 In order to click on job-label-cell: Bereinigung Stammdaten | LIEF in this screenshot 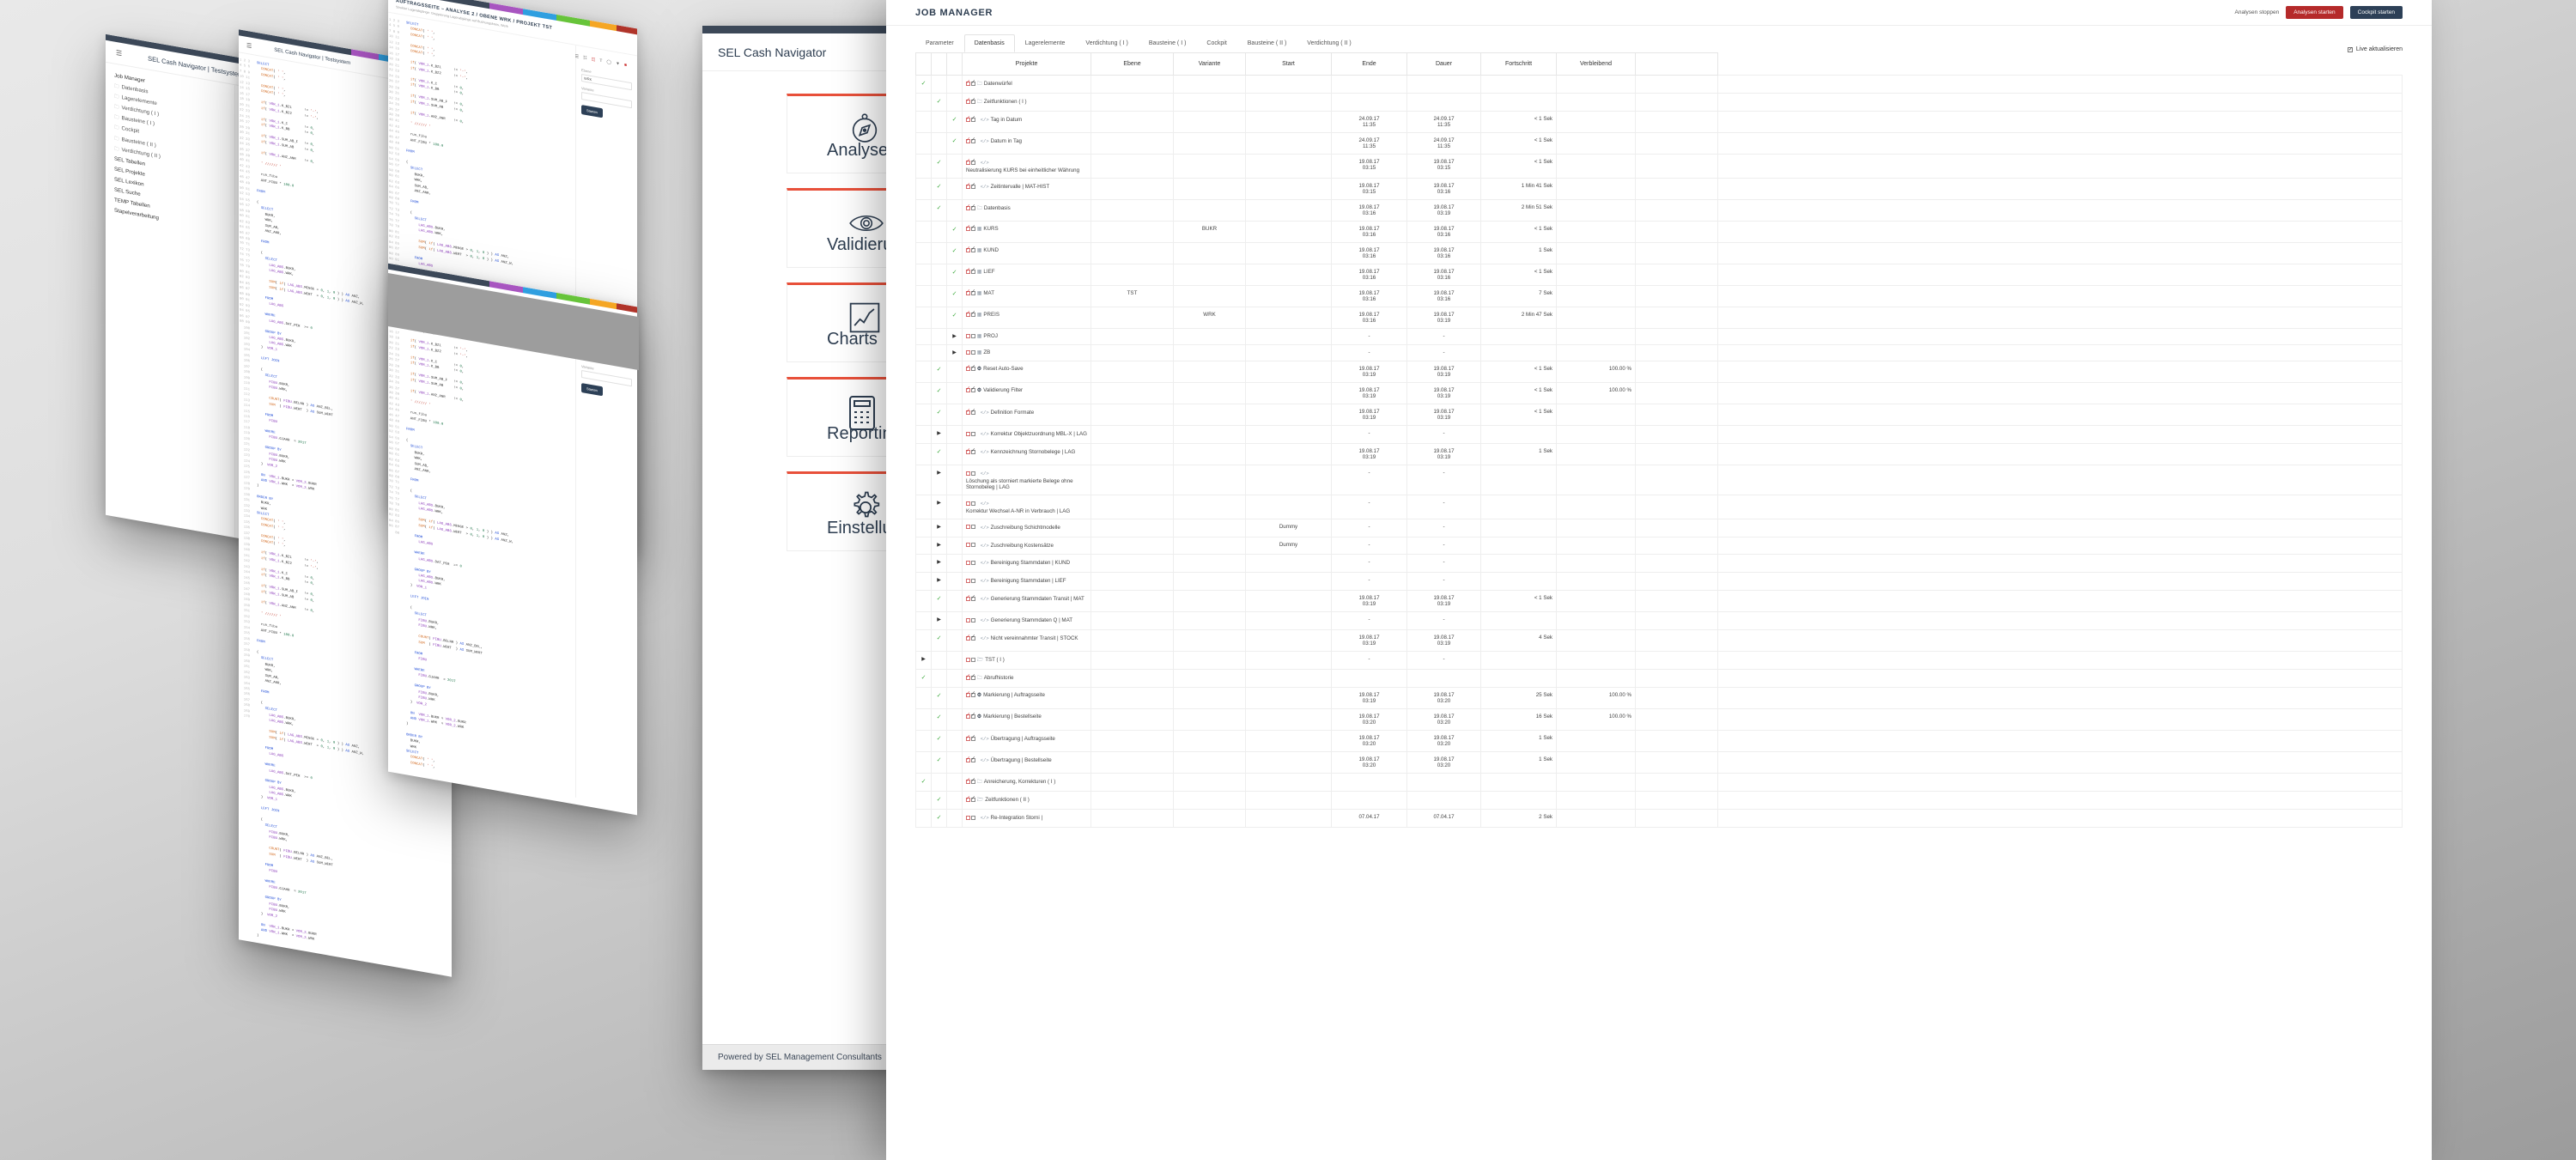, I will do `click(1027, 582)`.